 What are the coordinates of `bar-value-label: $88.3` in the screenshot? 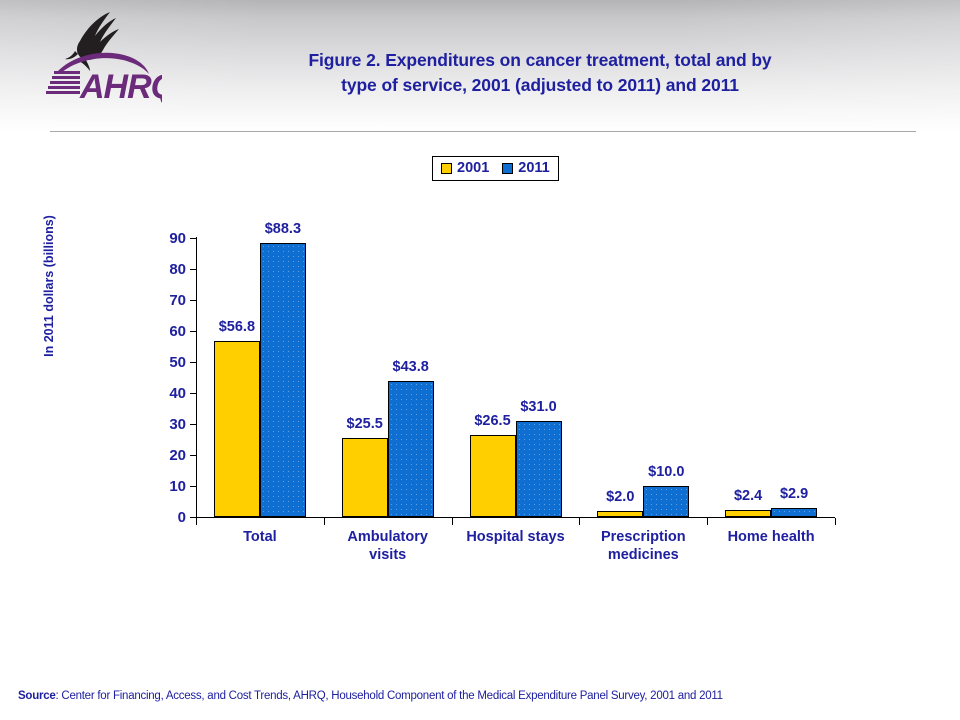 It's located at (283, 229).